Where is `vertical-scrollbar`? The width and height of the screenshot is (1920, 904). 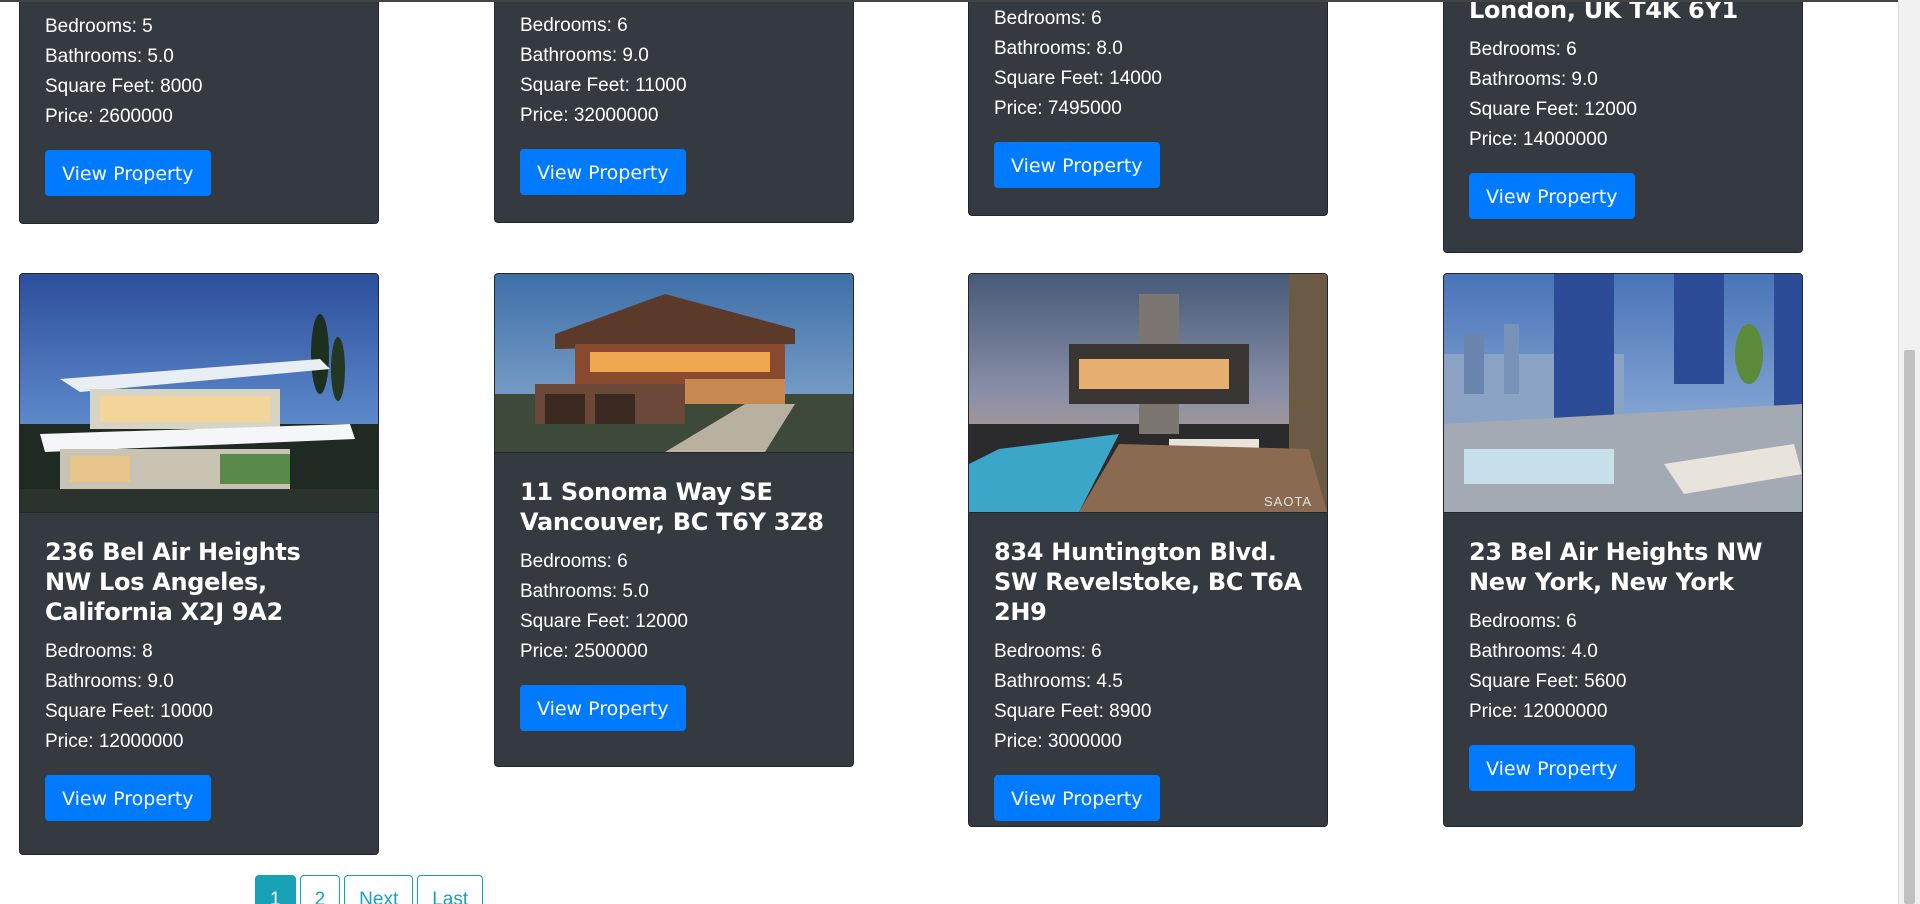 vertical-scrollbar is located at coordinates (1909, 452).